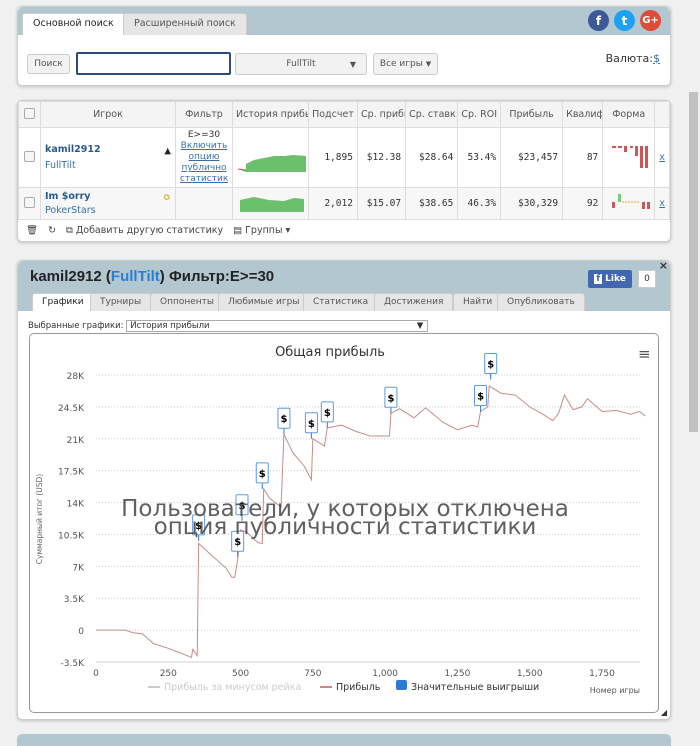  Describe the element at coordinates (185, 24) in the screenshot. I see `tab-advanced-search: Расширенный поиск` at that location.